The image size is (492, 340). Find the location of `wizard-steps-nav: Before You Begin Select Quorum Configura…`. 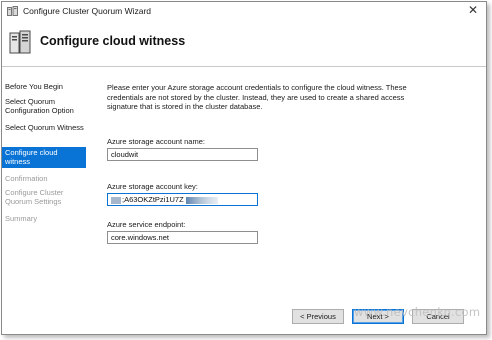

wizard-steps-nav: Before You Begin Select Quorum Configura… is located at coordinates (44, 200).